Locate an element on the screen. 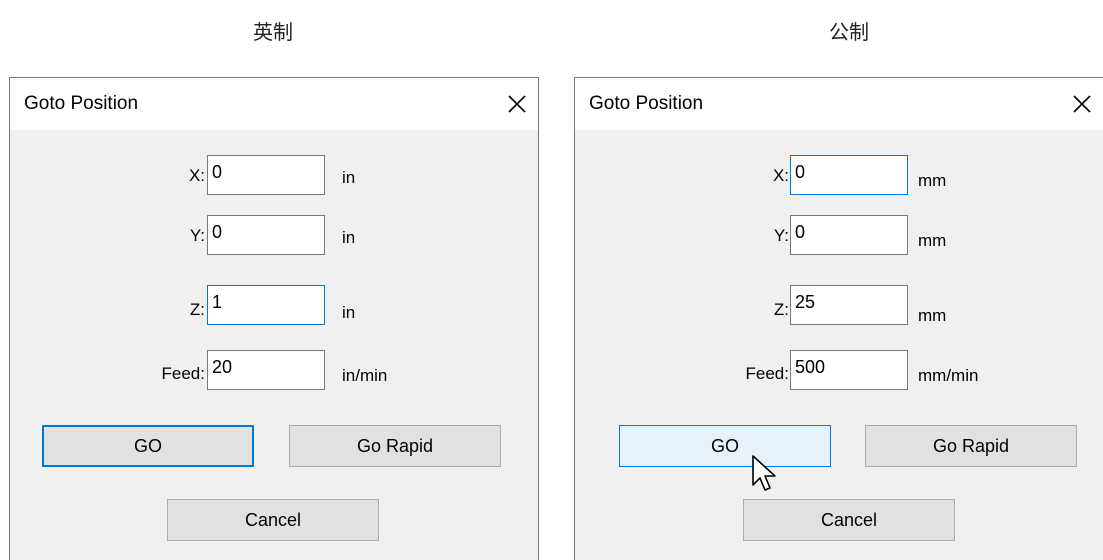 The width and height of the screenshot is (1103, 560). feed-field: 500 is located at coordinates (849, 370).